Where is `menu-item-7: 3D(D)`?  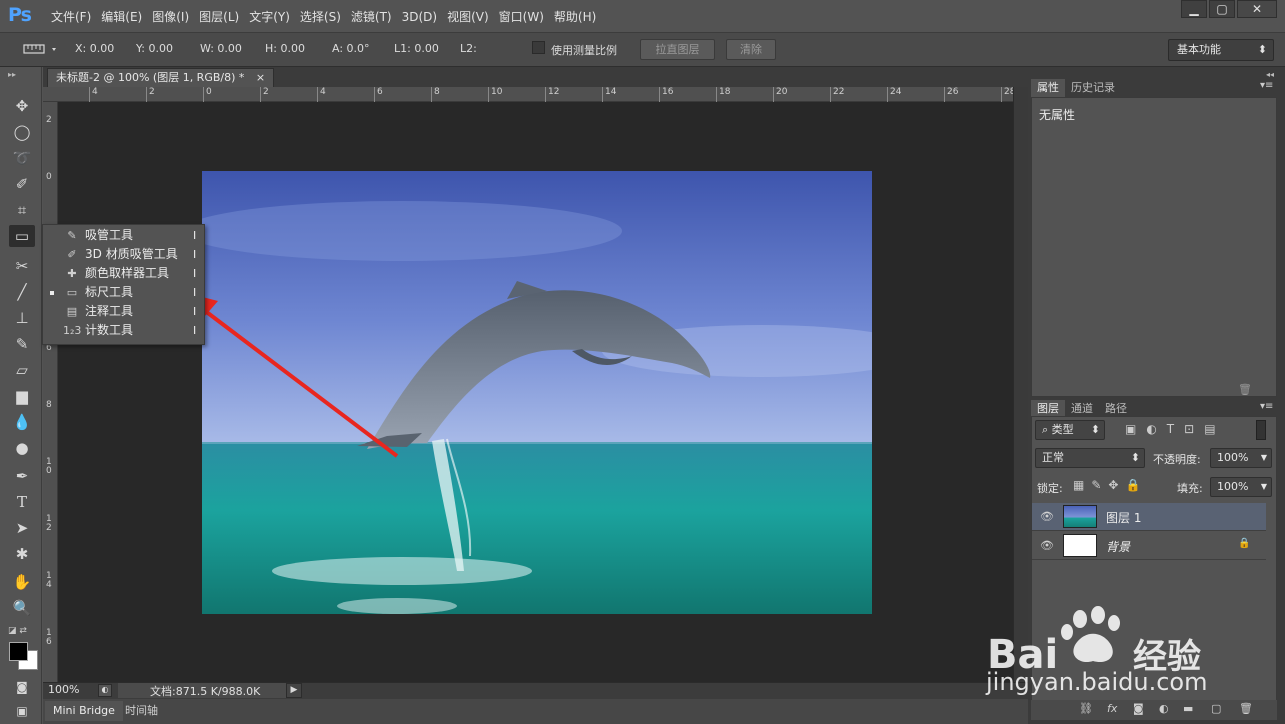
menu-item-7: 3D(D) is located at coordinates (419, 17).